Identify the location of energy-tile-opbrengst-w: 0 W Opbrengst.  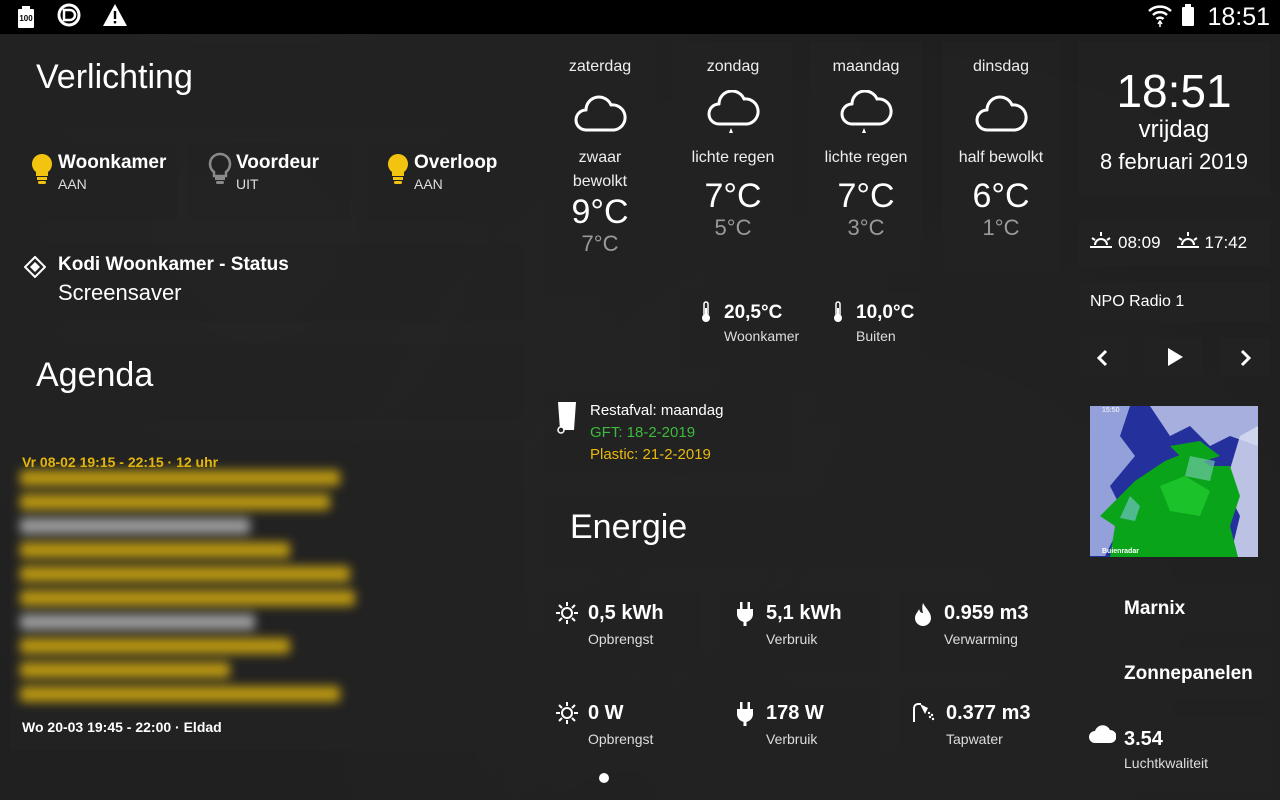
(622, 731).